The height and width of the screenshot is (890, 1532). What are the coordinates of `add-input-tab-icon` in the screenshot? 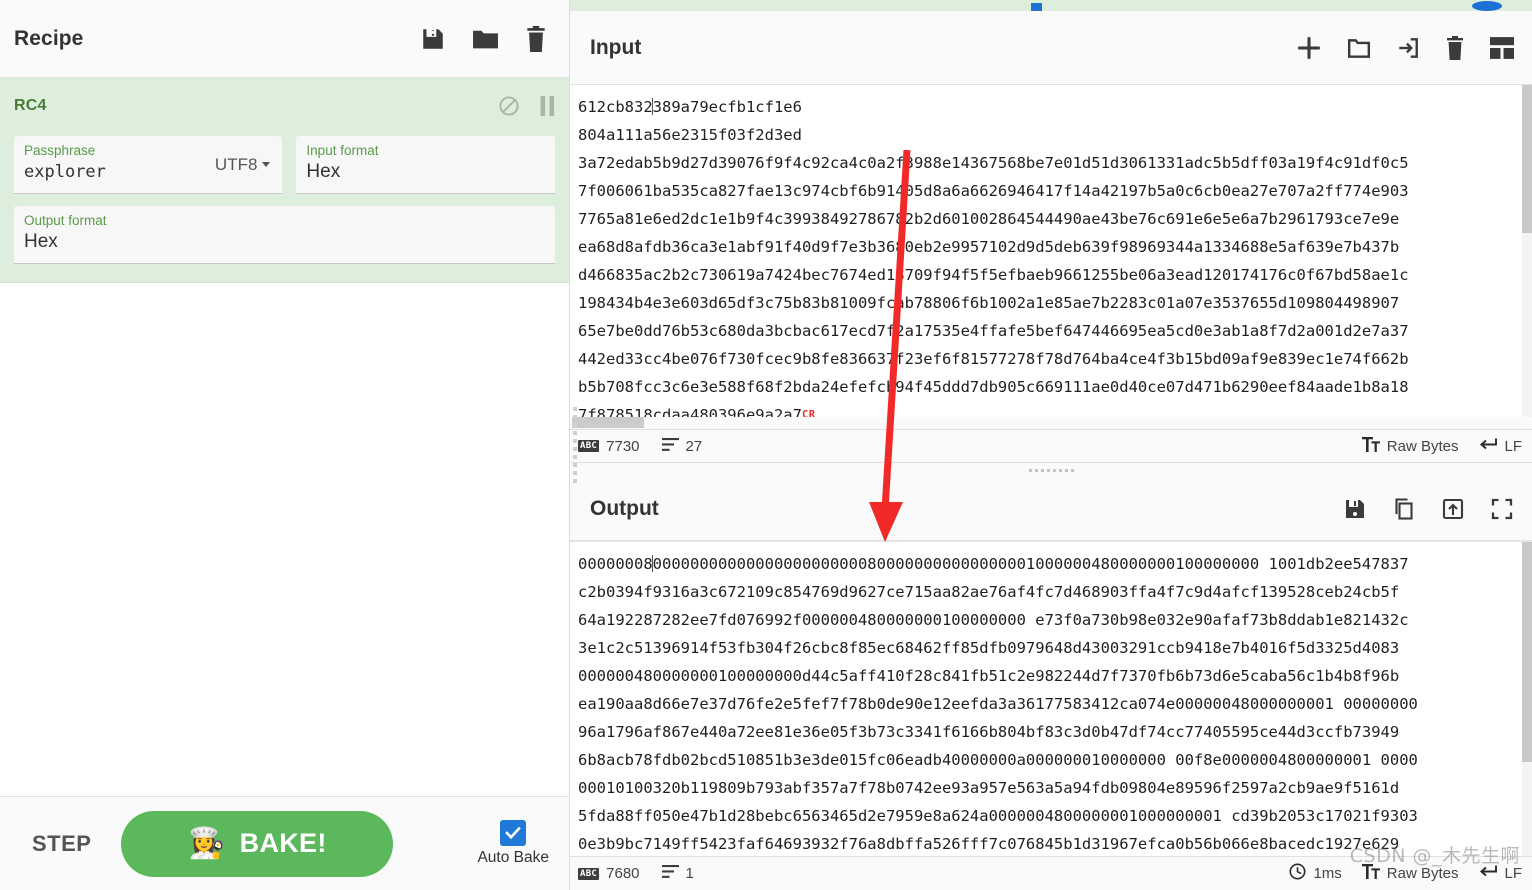 It's located at (1309, 48).